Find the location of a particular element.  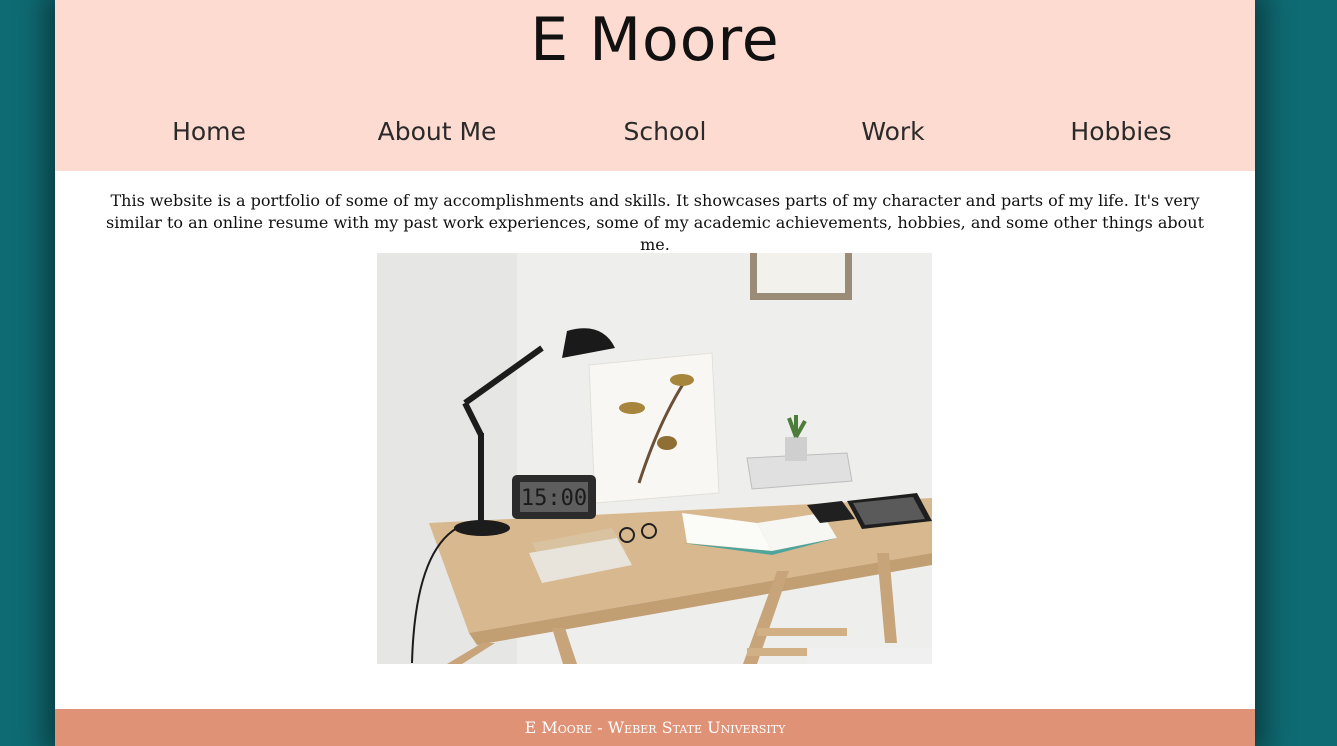

main-nav: Home About Me School Work Hobbies is located at coordinates (665, 132).